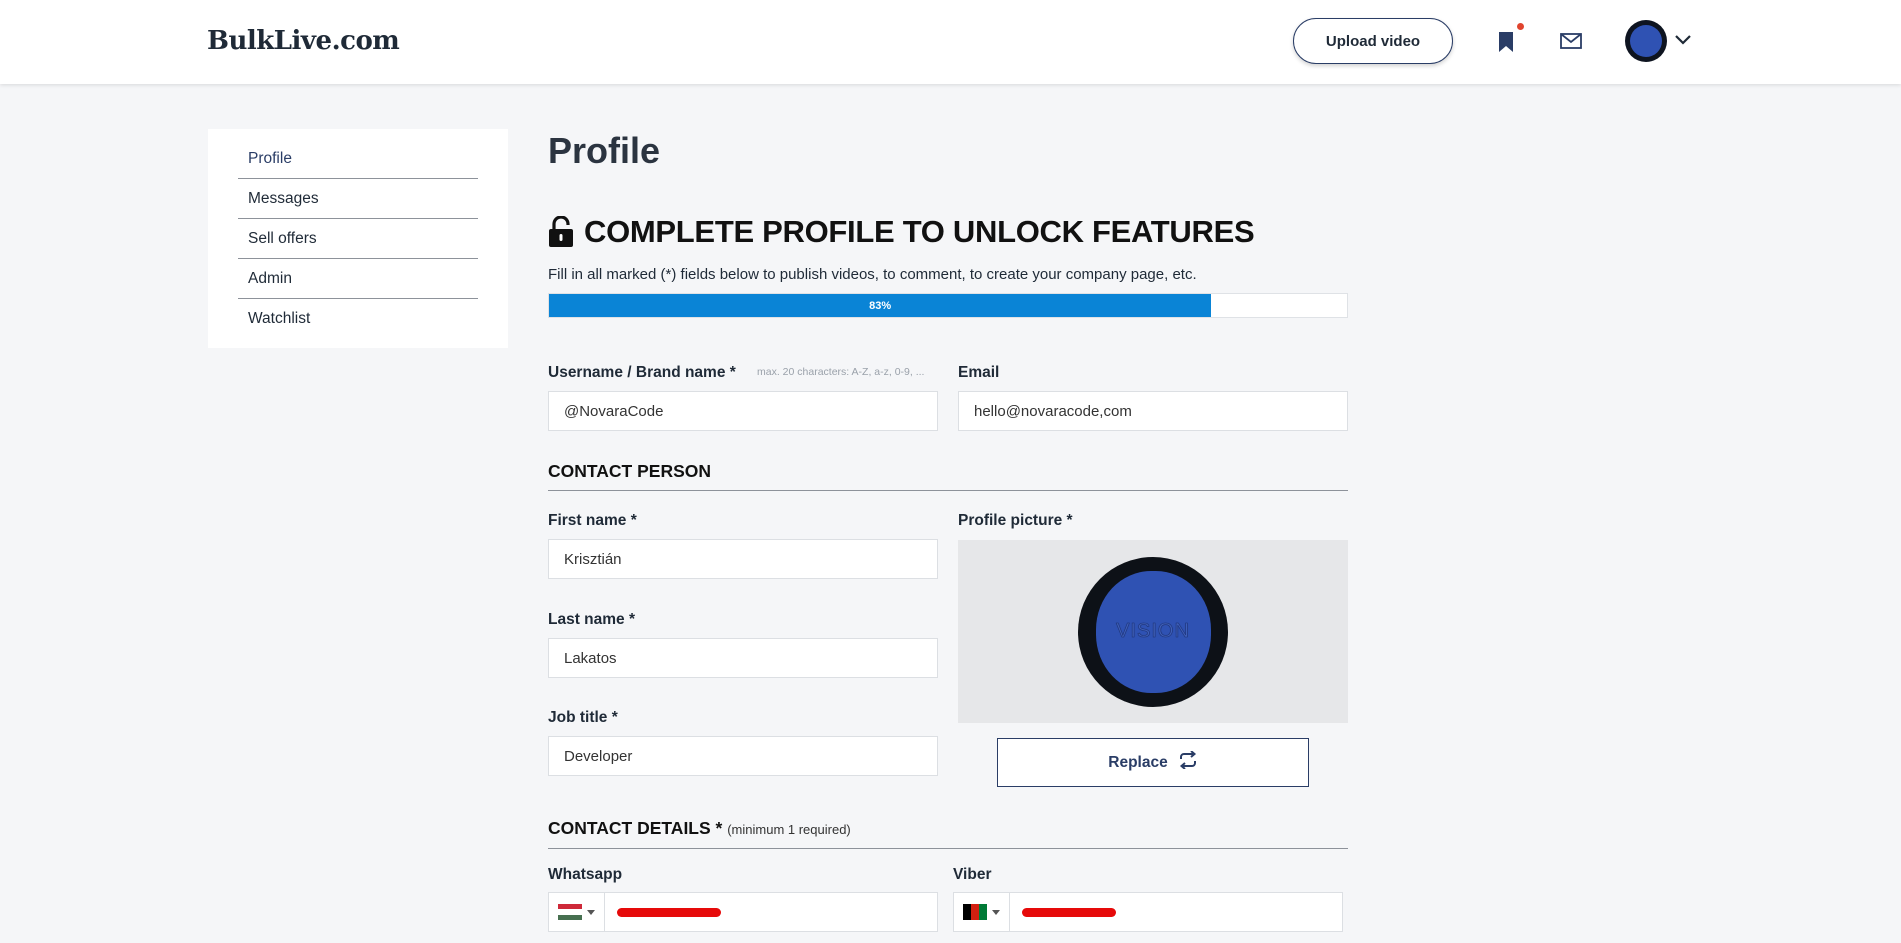  I want to click on last-name-input: Lakatos, so click(743, 658).